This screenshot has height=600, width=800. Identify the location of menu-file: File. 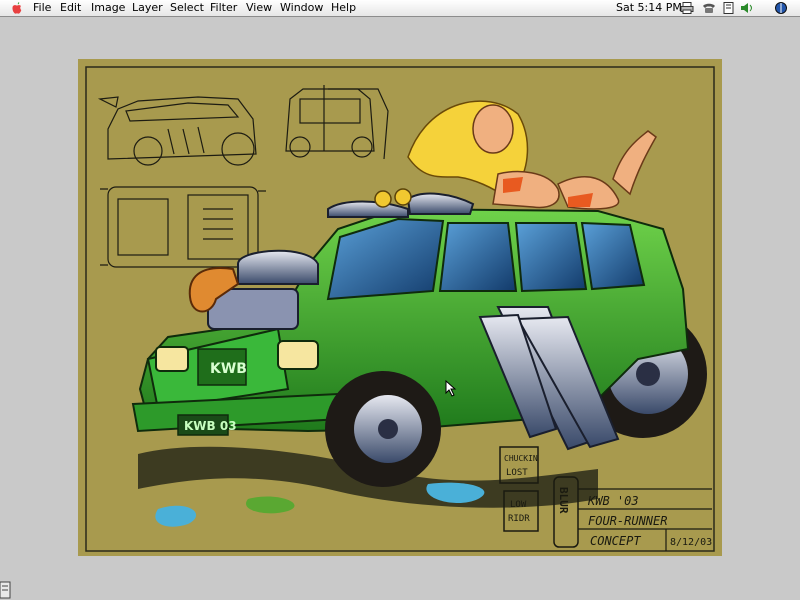
(42, 8).